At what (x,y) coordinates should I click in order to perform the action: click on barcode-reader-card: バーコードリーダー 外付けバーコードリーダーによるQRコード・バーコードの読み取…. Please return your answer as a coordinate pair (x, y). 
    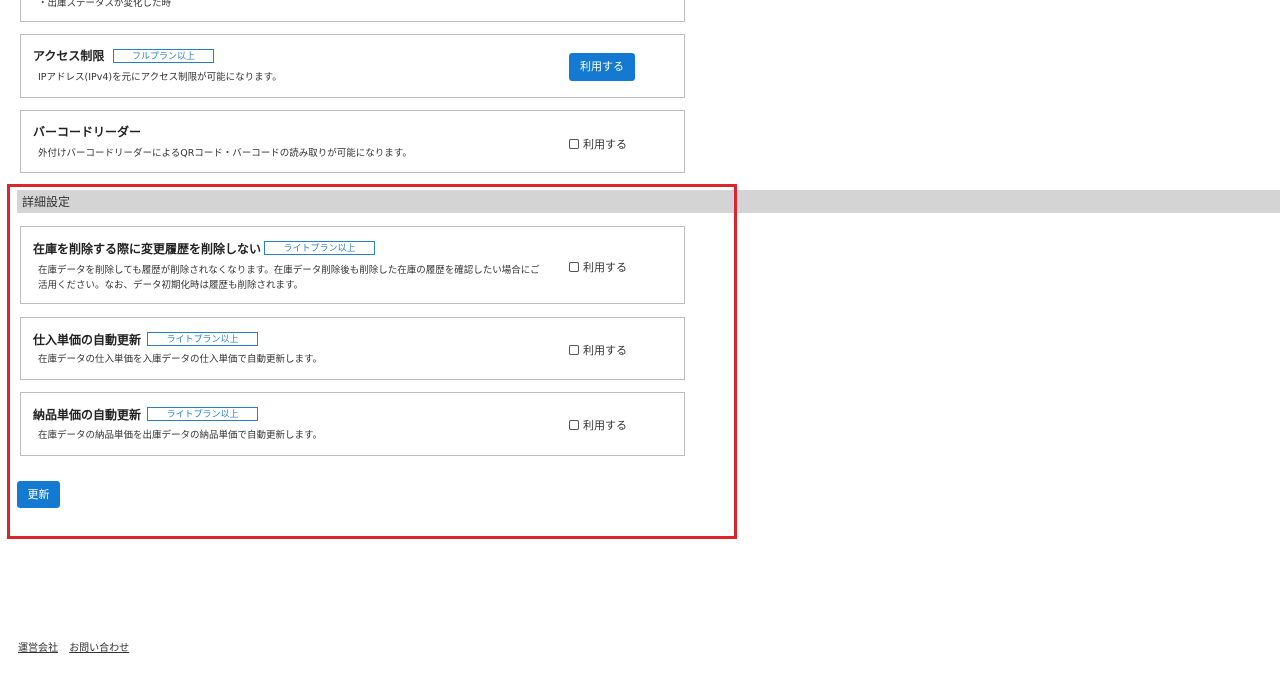
    Looking at the image, I should click on (352, 141).